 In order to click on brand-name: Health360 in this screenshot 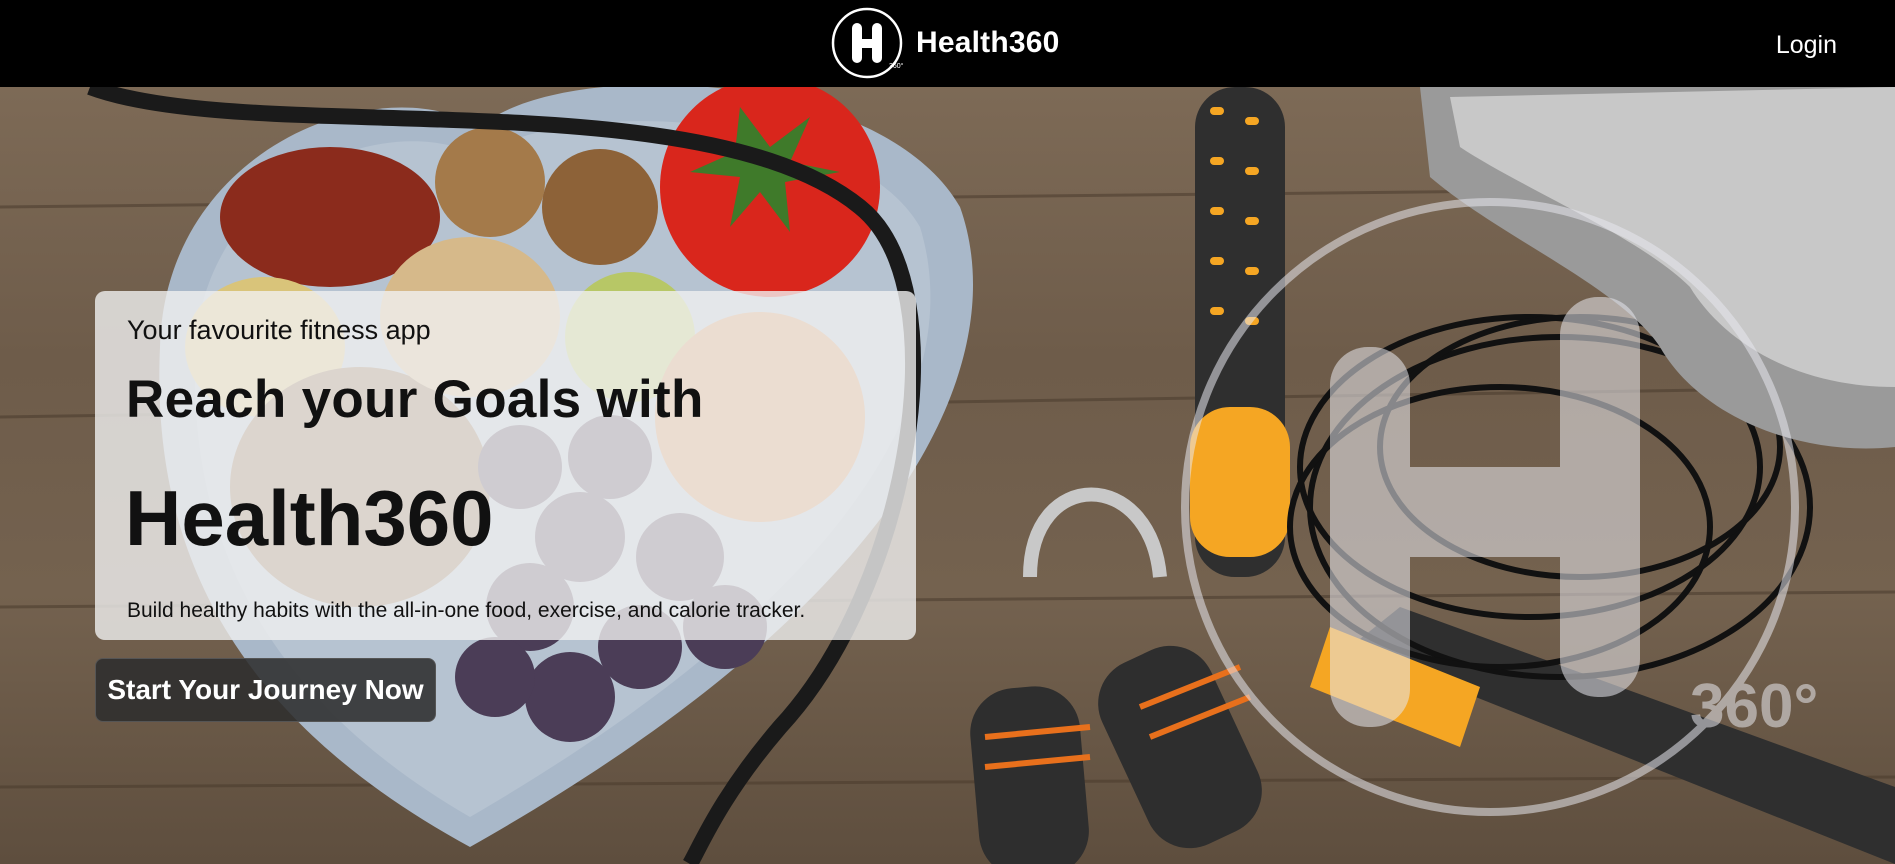, I will do `click(988, 42)`.